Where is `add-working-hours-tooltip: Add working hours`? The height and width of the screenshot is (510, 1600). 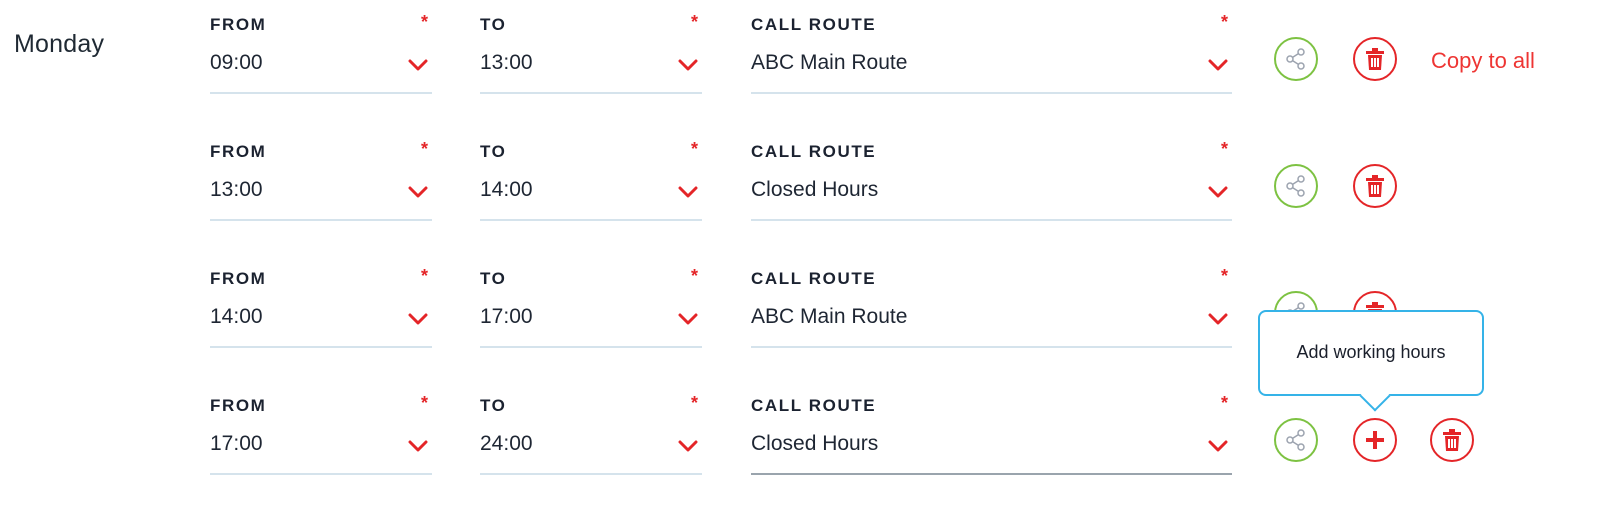 add-working-hours-tooltip: Add working hours is located at coordinates (1371, 361).